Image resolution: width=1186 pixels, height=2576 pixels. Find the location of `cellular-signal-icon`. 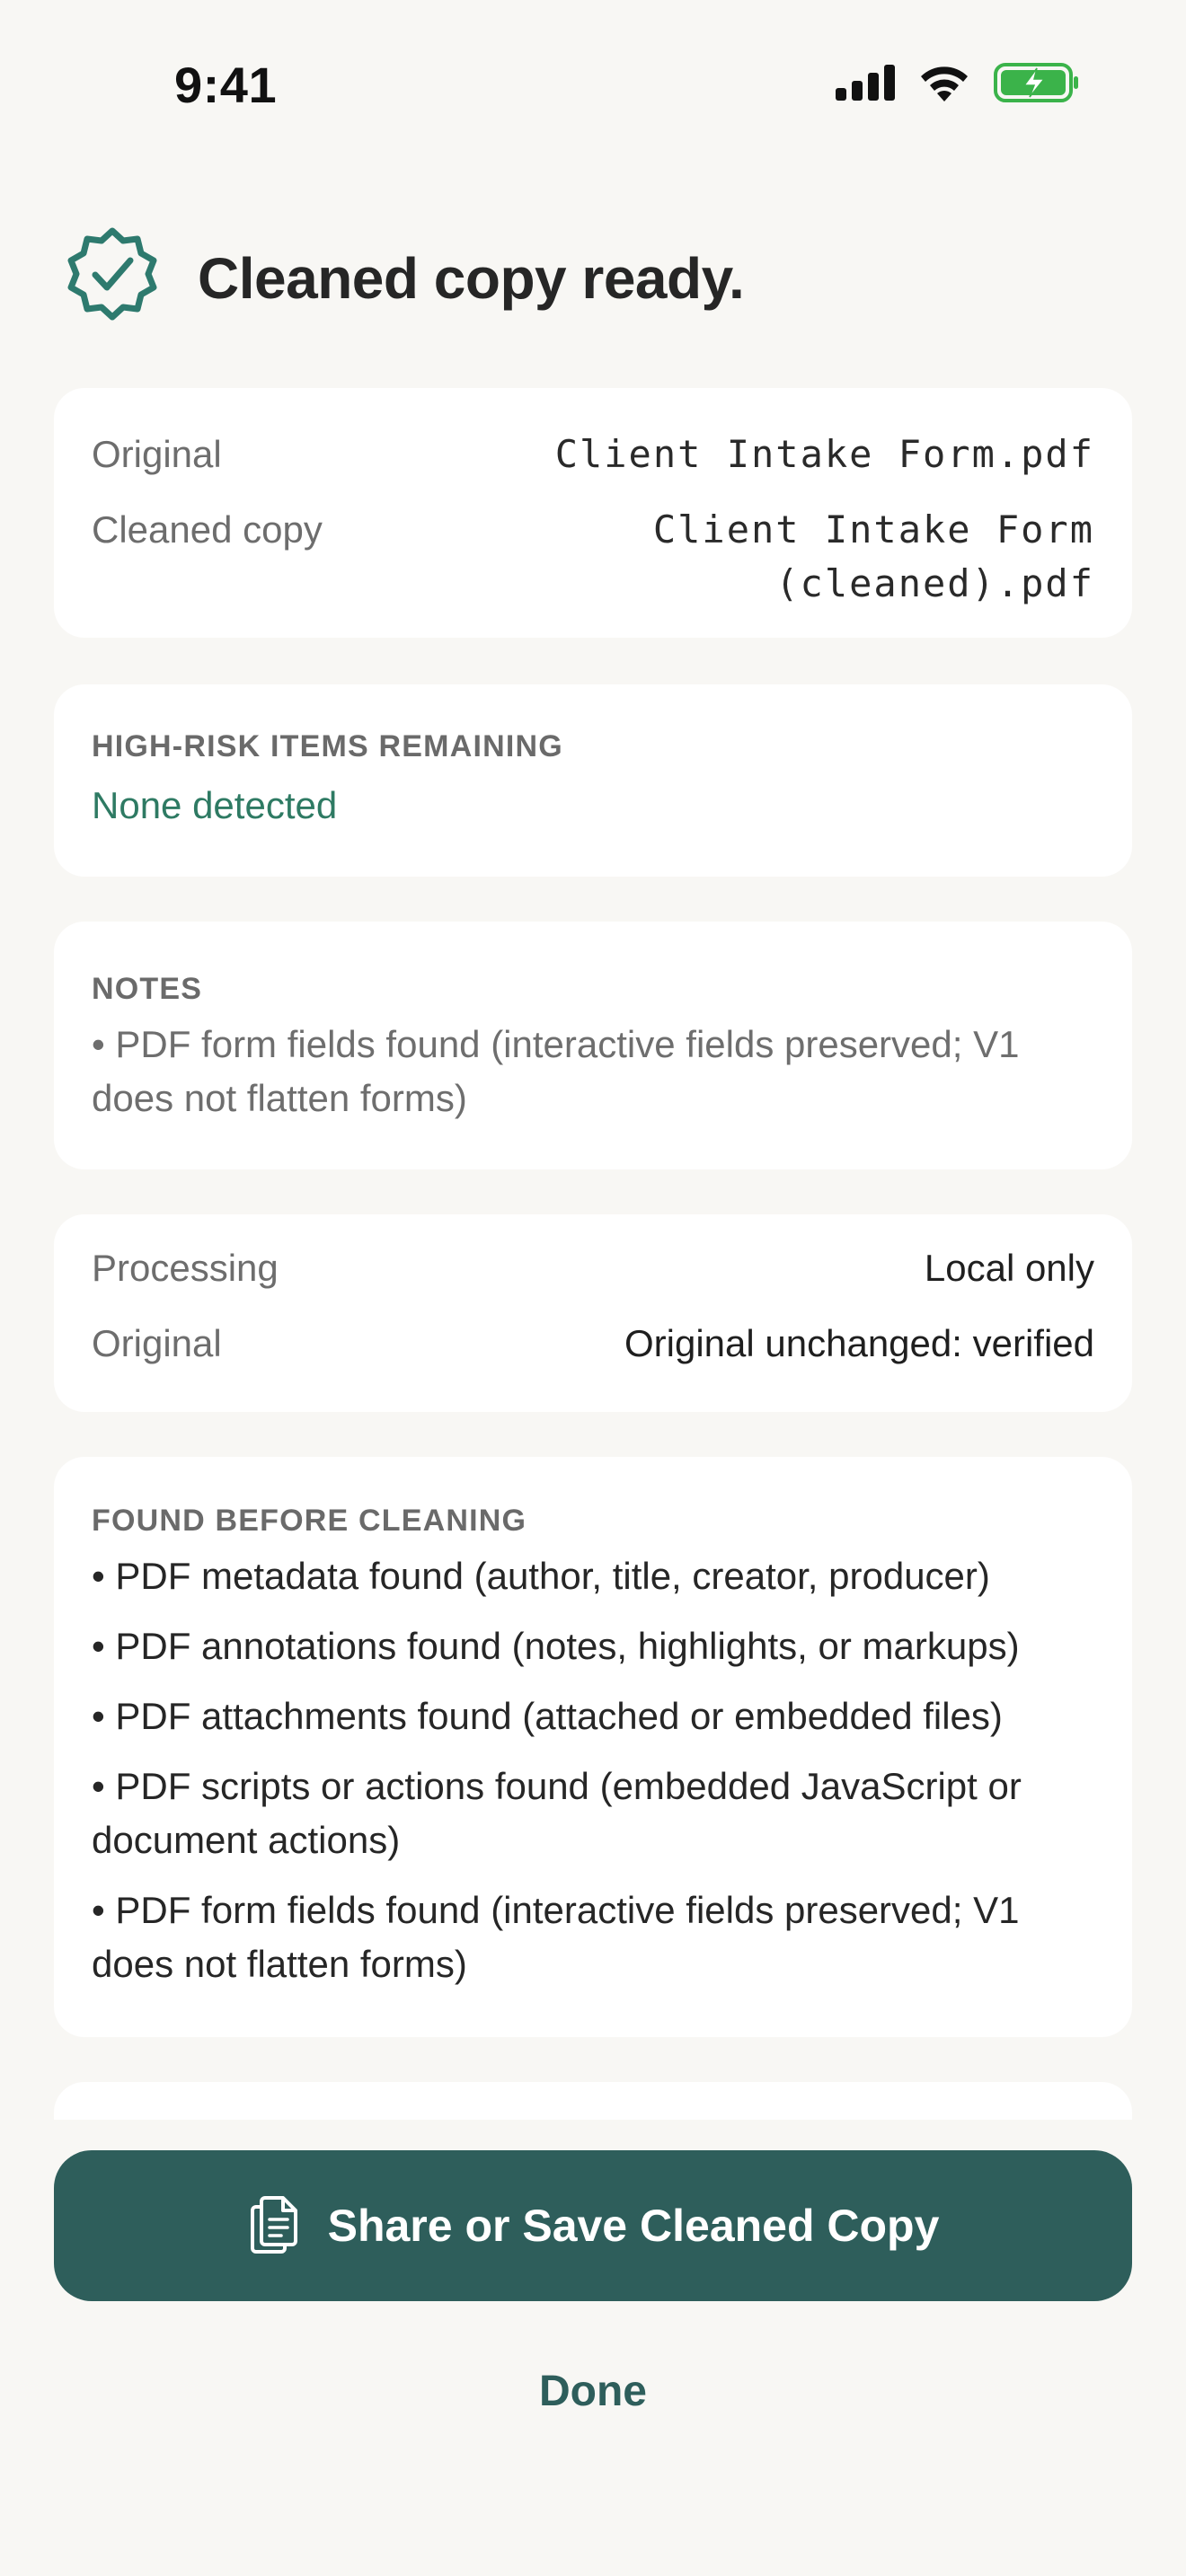

cellular-signal-icon is located at coordinates (865, 85).